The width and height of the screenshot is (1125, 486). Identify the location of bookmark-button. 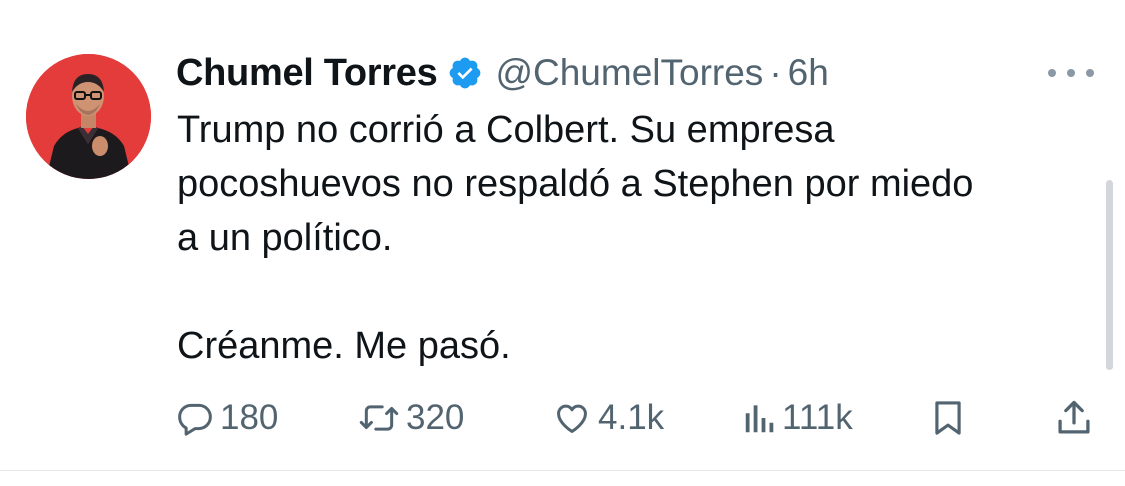
(948, 418).